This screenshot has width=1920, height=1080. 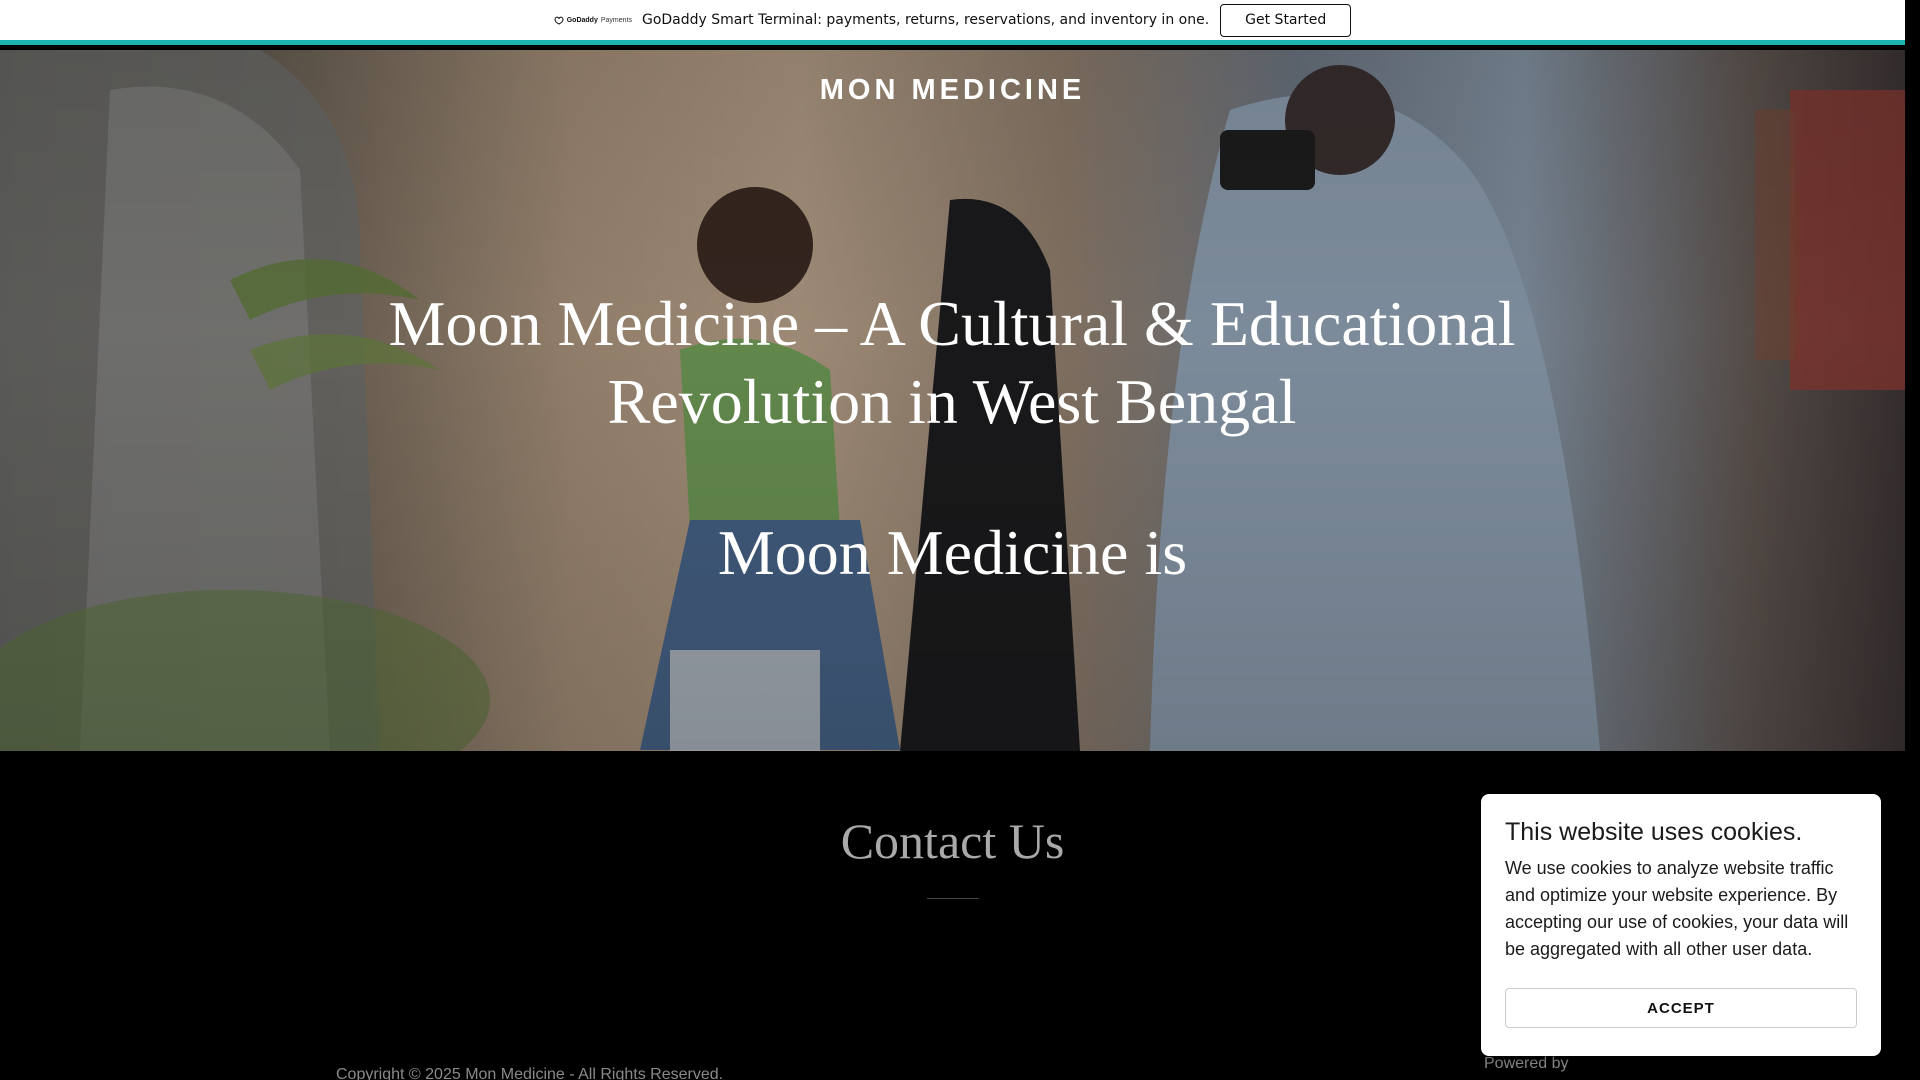 I want to click on godaddy-icon, so click(x=559, y=20).